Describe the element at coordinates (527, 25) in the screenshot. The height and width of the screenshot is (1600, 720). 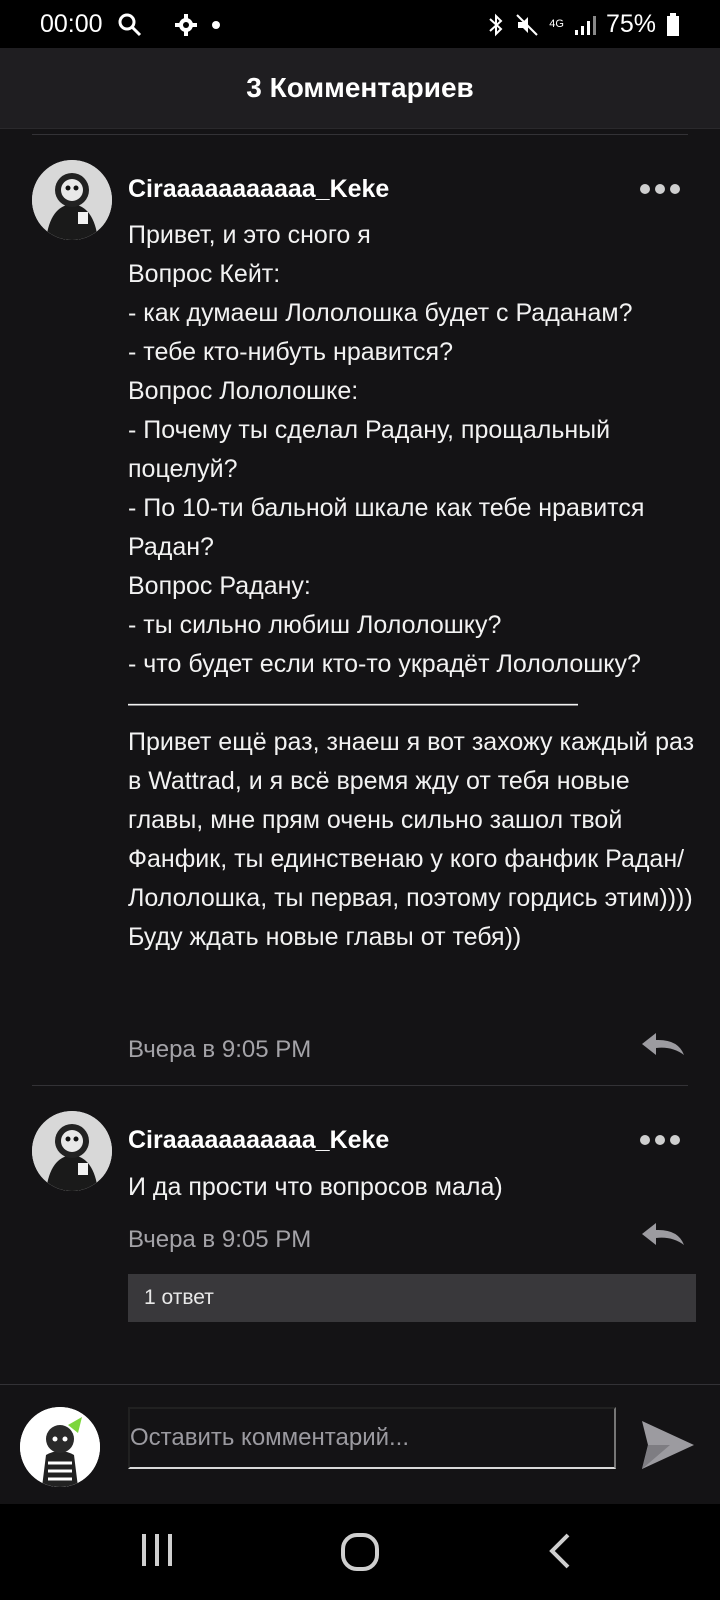
I see `mute-icon` at that location.